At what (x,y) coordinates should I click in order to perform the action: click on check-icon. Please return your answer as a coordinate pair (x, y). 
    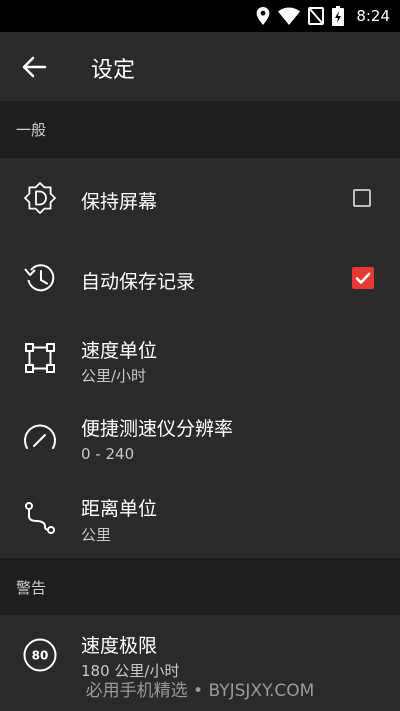
    Looking at the image, I should click on (363, 278).